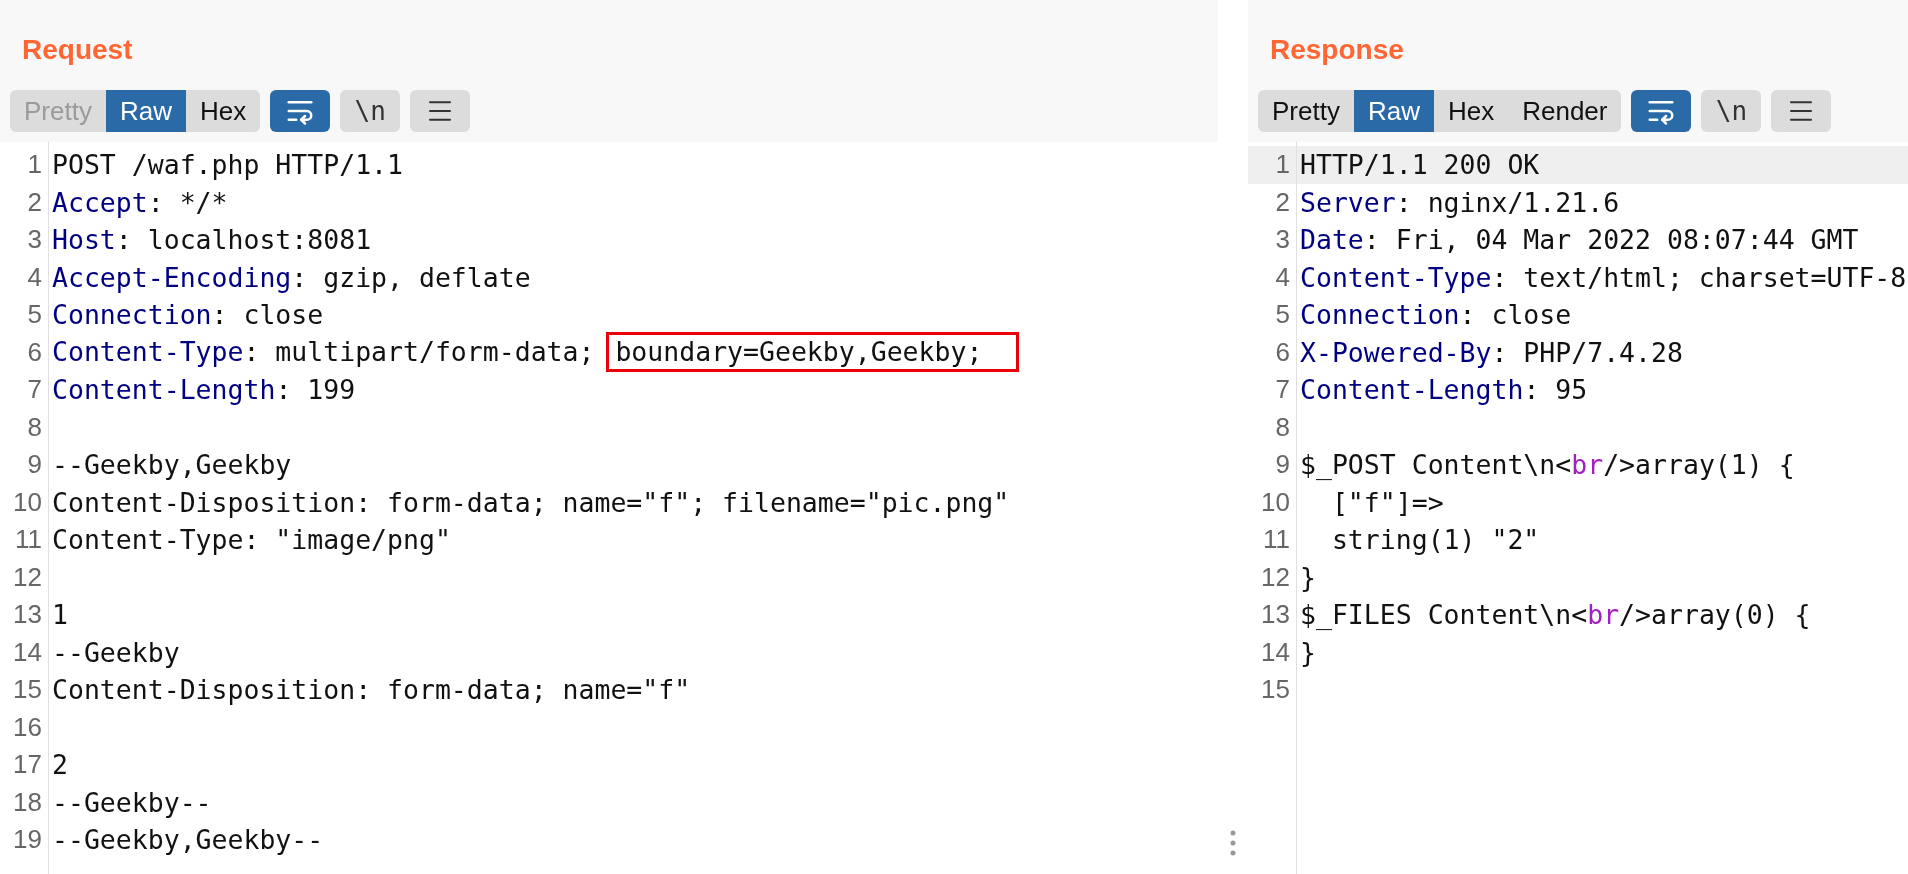 This screenshot has height=874, width=1908. I want to click on code-line: $_FILES Content\n<br/>array(0) {, so click(1555, 615).